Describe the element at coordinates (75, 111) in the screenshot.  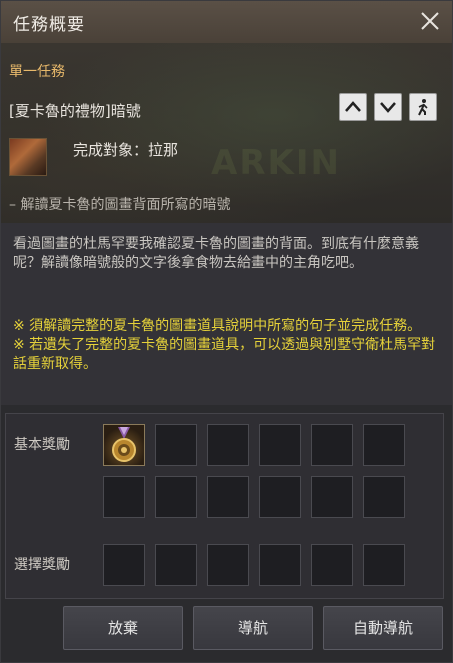
I see `quest-name: [夏卡魯的禮物]暗號` at that location.